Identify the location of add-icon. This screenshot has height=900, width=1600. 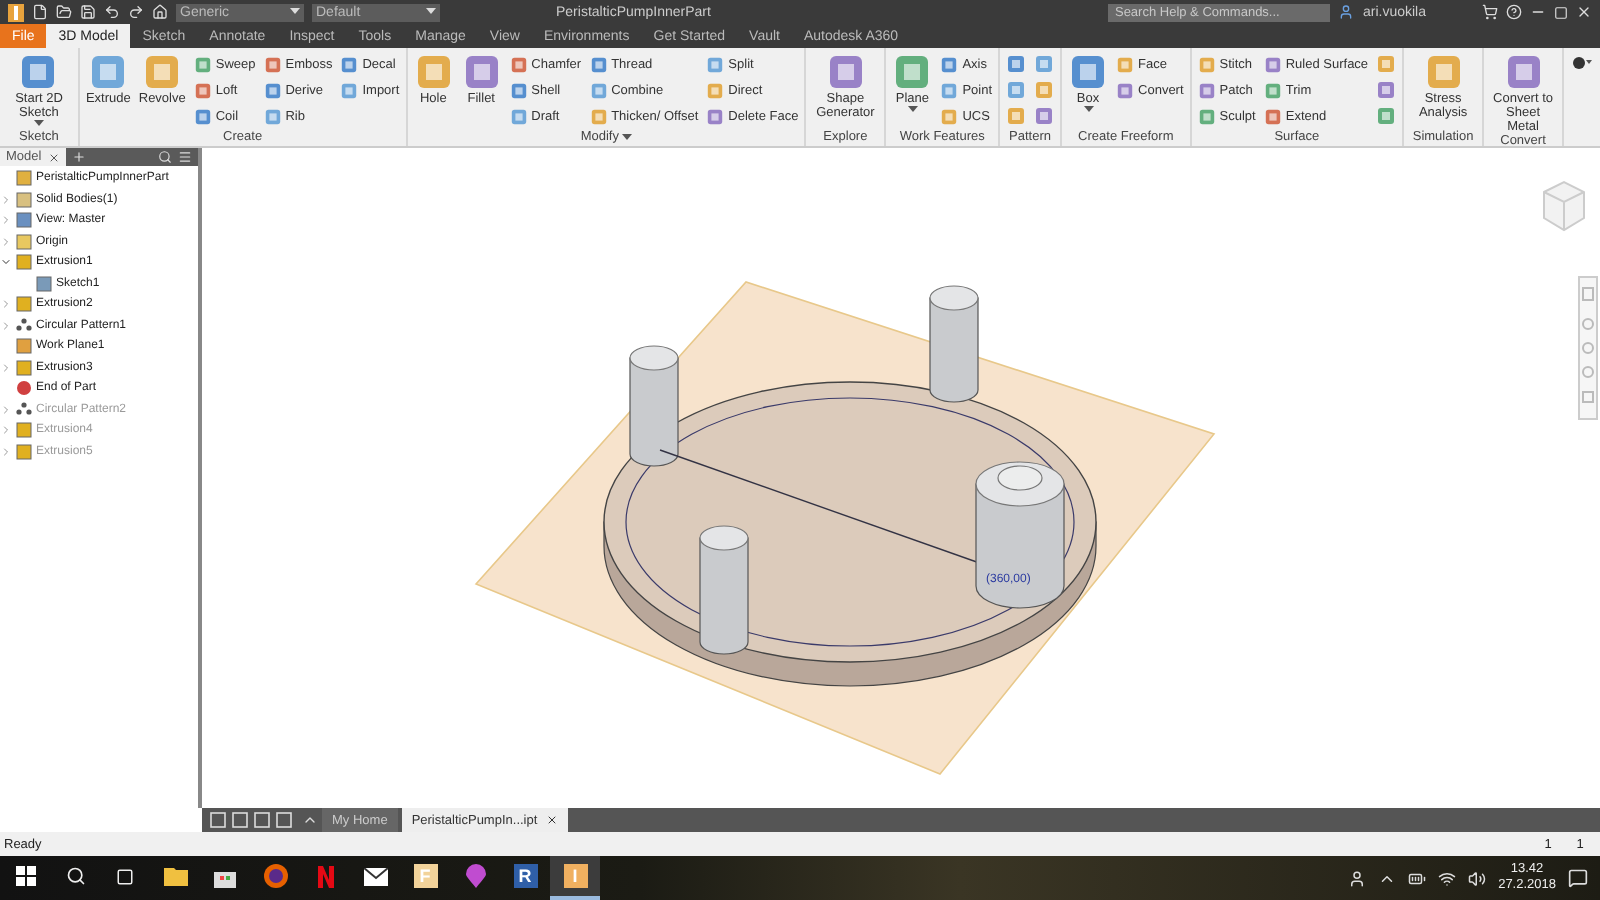
(78, 157).